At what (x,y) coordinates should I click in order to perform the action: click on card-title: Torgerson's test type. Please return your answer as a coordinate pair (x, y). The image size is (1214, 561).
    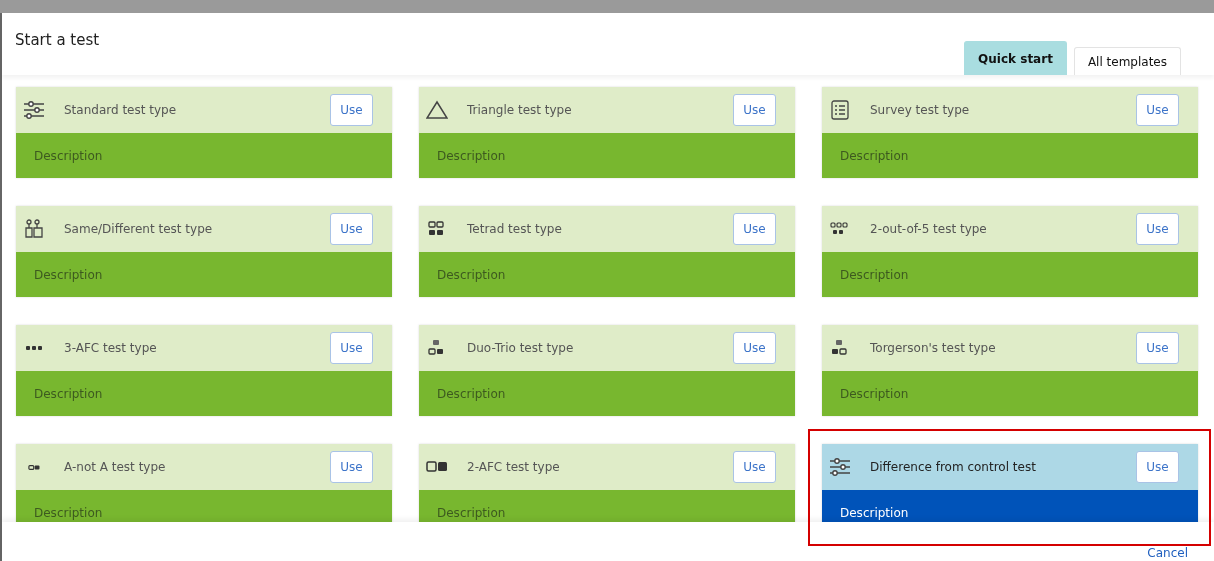
    Looking at the image, I should click on (933, 348).